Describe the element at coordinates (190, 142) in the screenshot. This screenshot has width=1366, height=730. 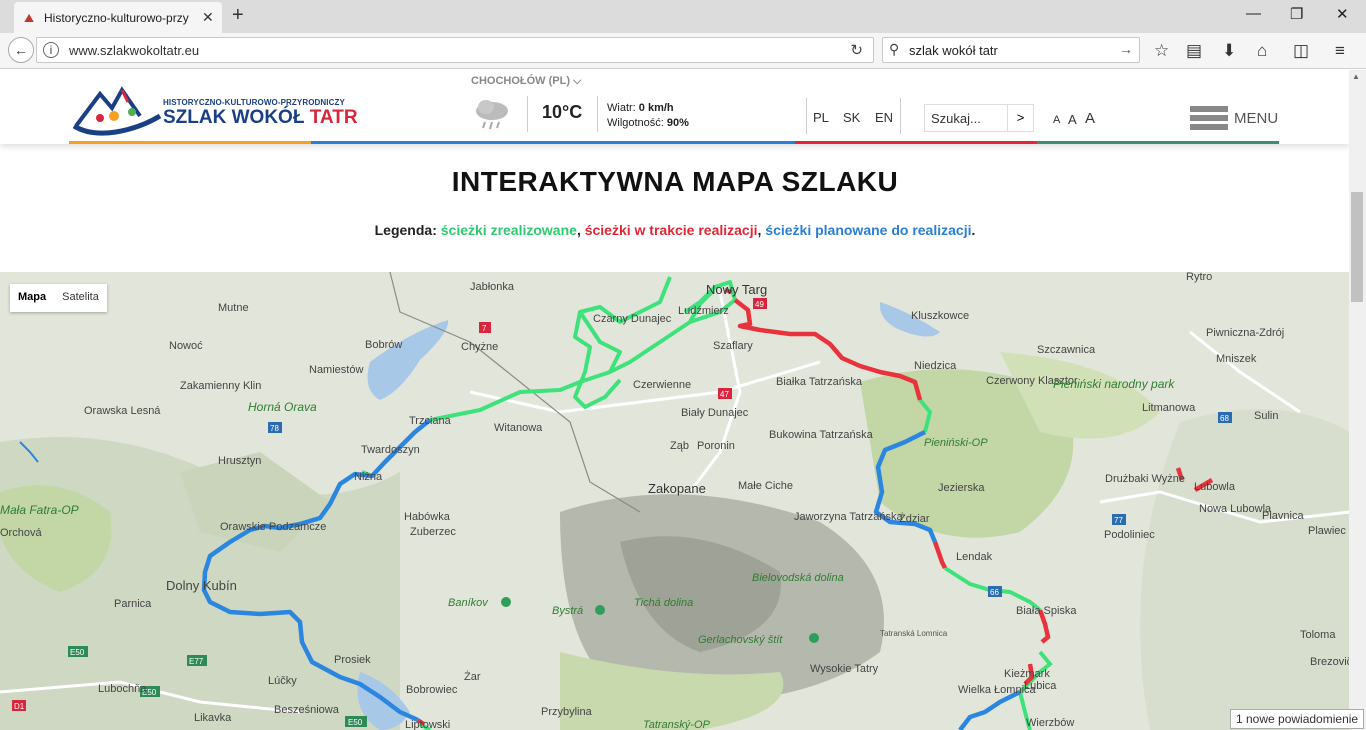
I see `header-stripe-orange` at that location.